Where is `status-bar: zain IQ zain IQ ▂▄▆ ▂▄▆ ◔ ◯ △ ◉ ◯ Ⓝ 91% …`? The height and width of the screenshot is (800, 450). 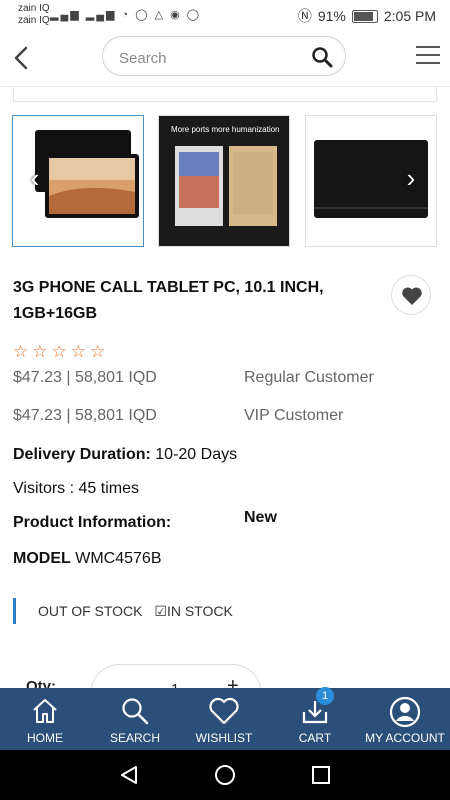
status-bar: zain IQ zain IQ ▂▄▆ ▂▄▆ ◔ ◯ △ ◉ ◯ Ⓝ 91% … is located at coordinates (225, 15).